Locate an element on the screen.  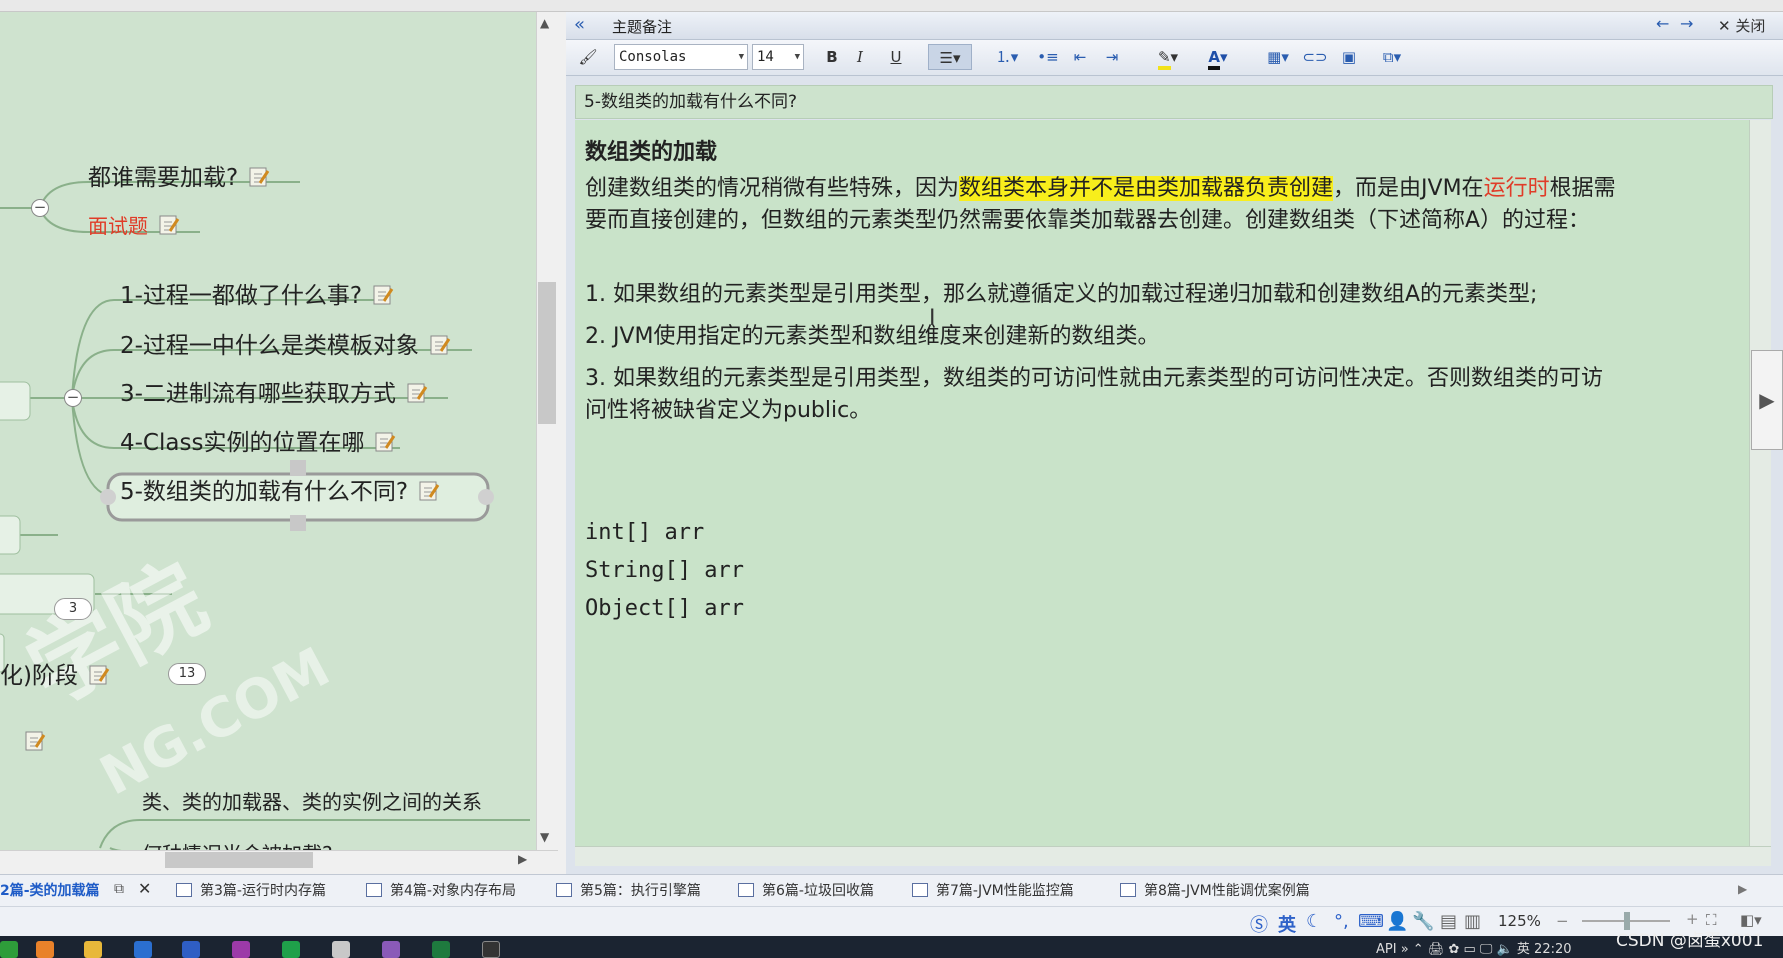
close-panel-button: ✕ 关闭 is located at coordinates (1741, 25).